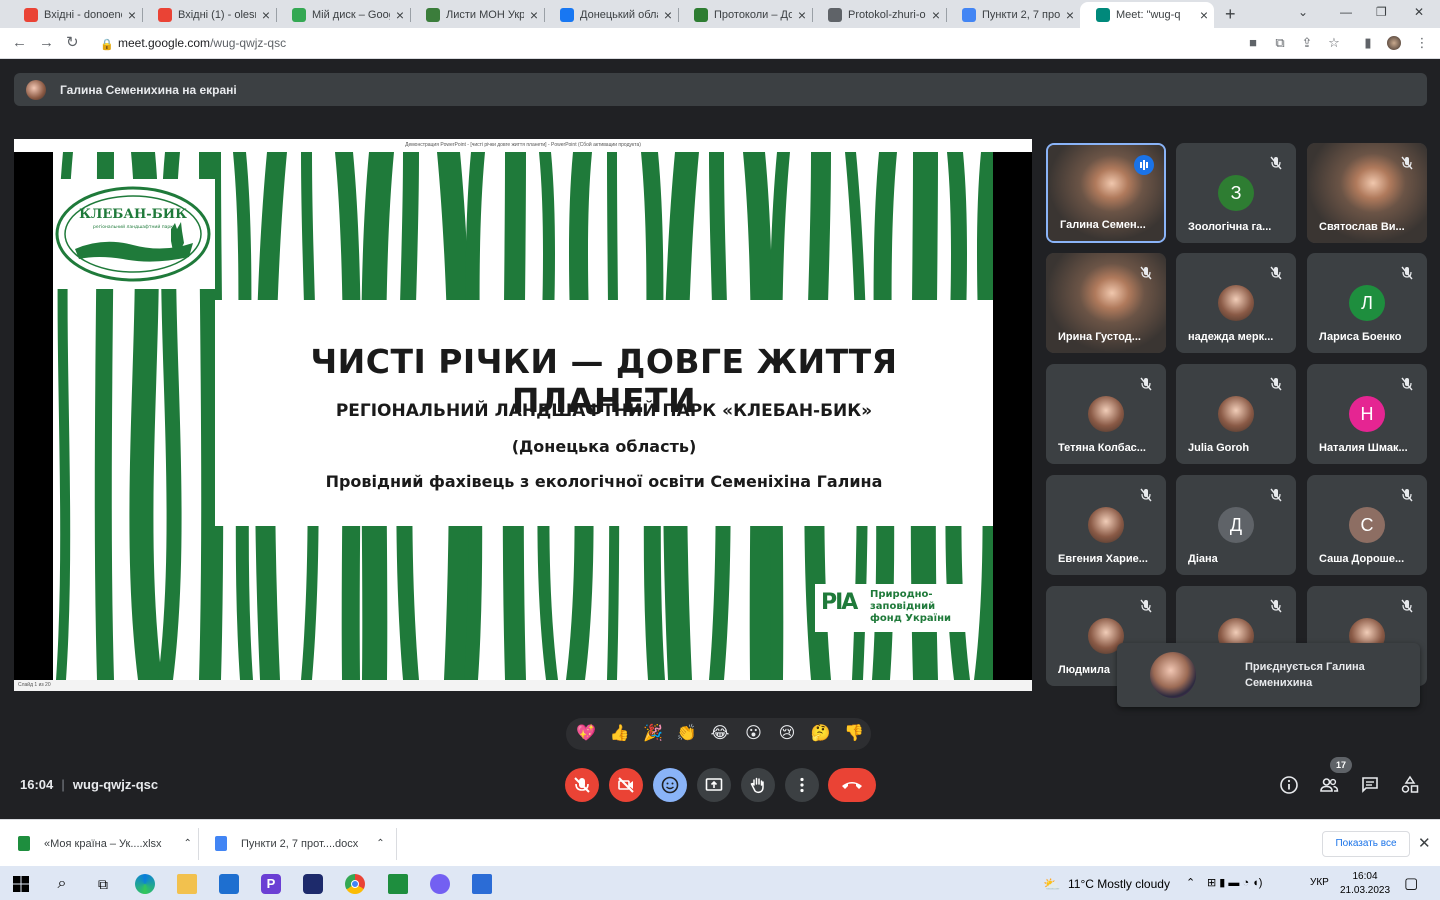 The height and width of the screenshot is (900, 1440). Describe the element at coordinates (1365, 884) in the screenshot. I see `taskbar-clock: 16:04 21.03.2023` at that location.